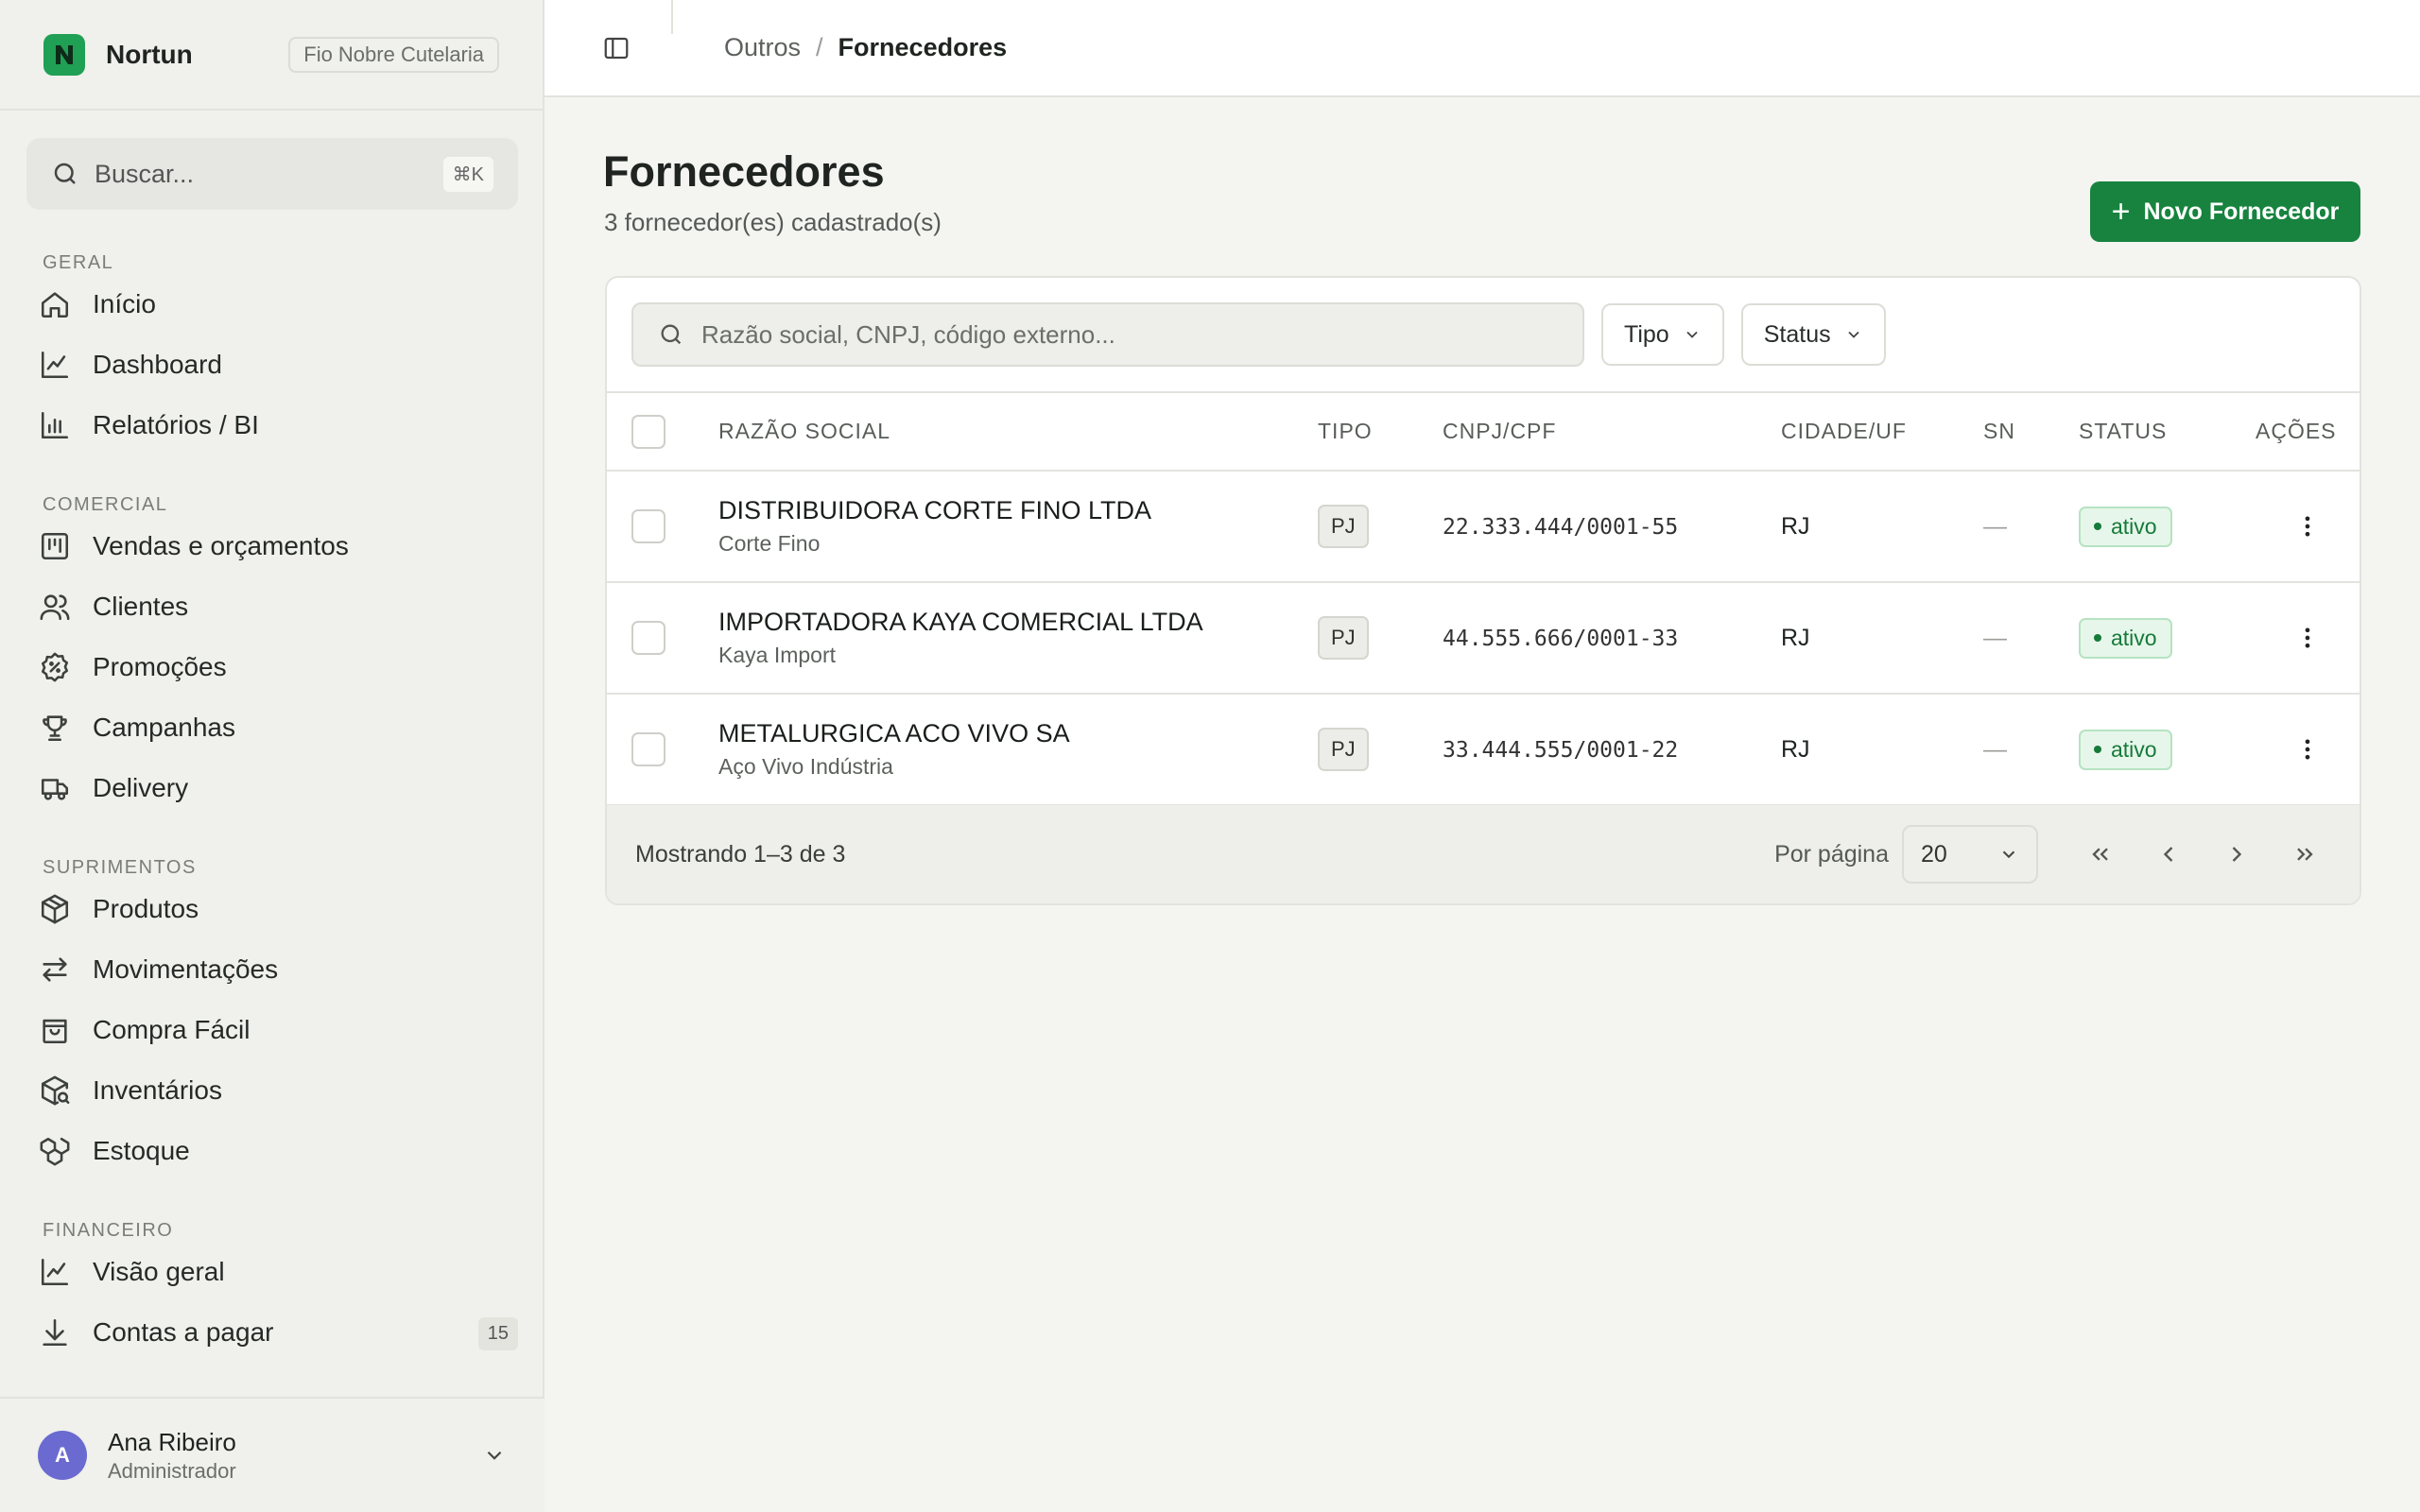 This screenshot has width=2420, height=1512. I want to click on sidebar-item-produtos: Produtos, so click(272, 909).